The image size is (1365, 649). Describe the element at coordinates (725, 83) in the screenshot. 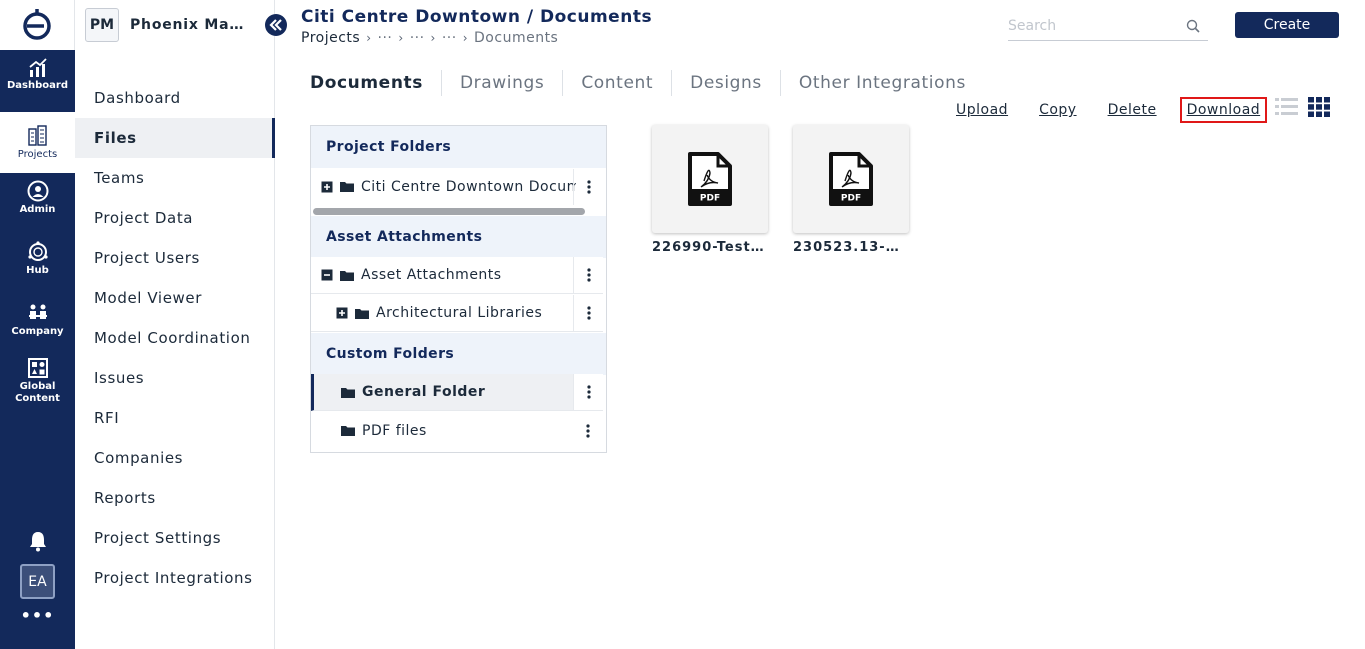

I see `tab-designs: Designs` at that location.